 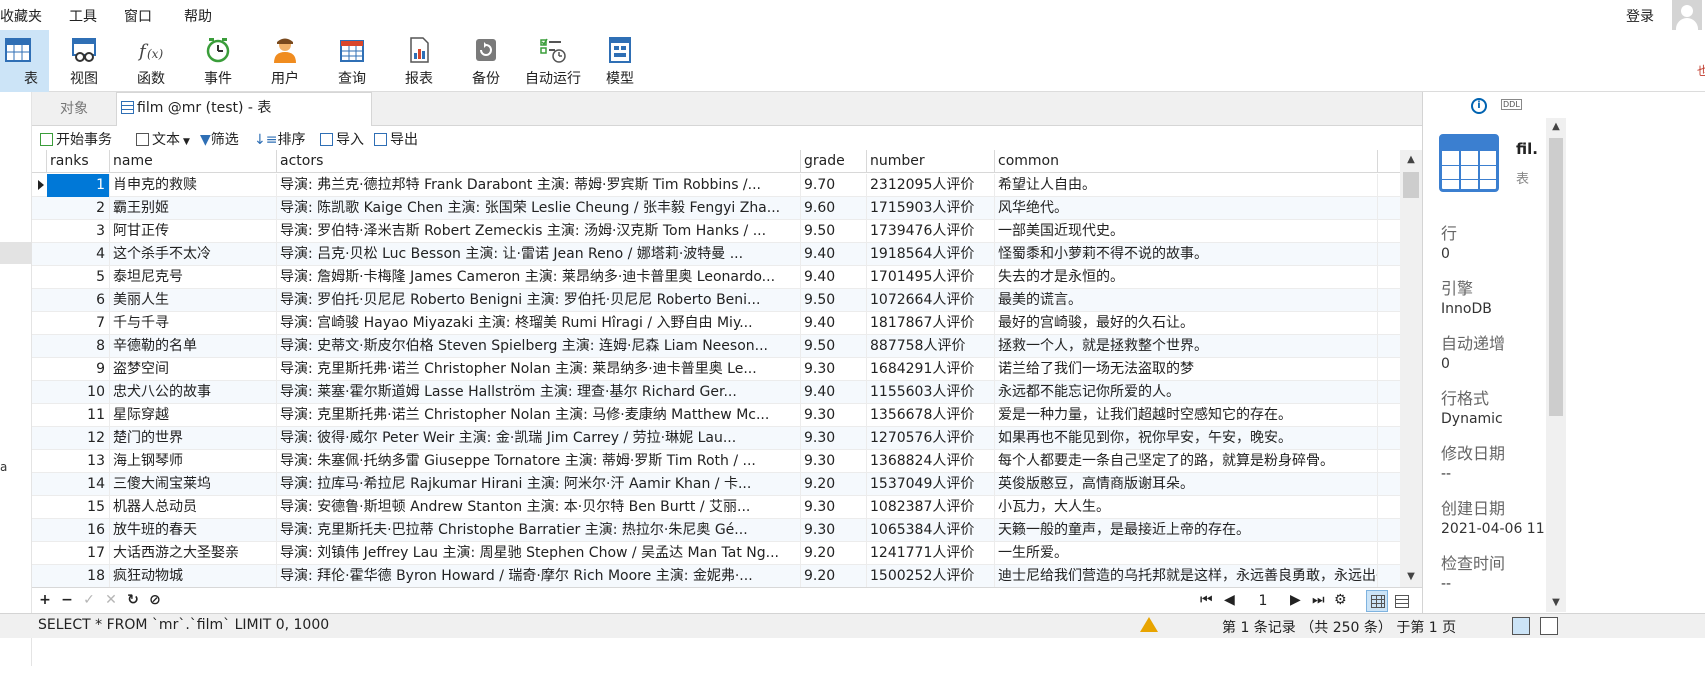 What do you see at coordinates (352, 61) in the screenshot?
I see `ribbon-query-button: 查询` at bounding box center [352, 61].